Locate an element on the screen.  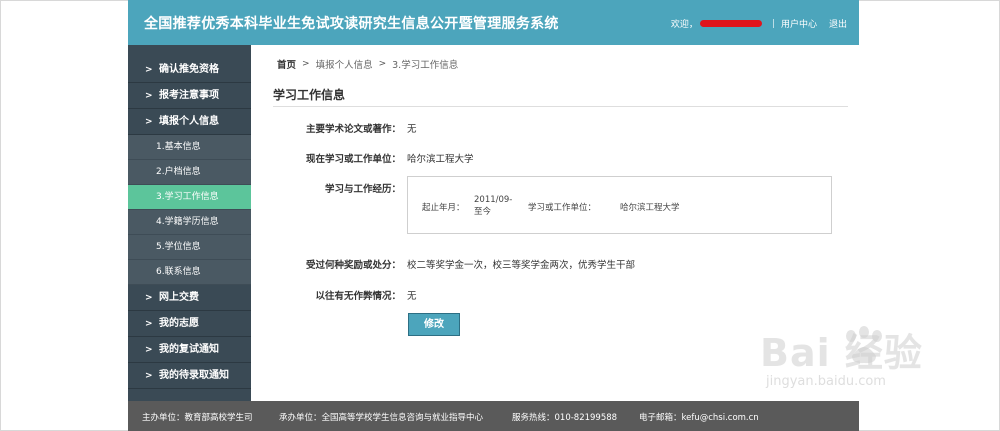
sidebar-item-confirm-eligibility: > 确认推免资格 is located at coordinates (189, 70).